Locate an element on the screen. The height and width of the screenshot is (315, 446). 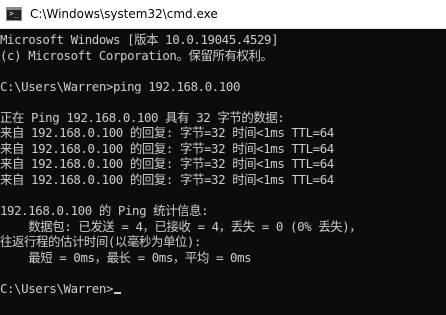
cmd-terminal-icon: >_ is located at coordinates (14, 14).